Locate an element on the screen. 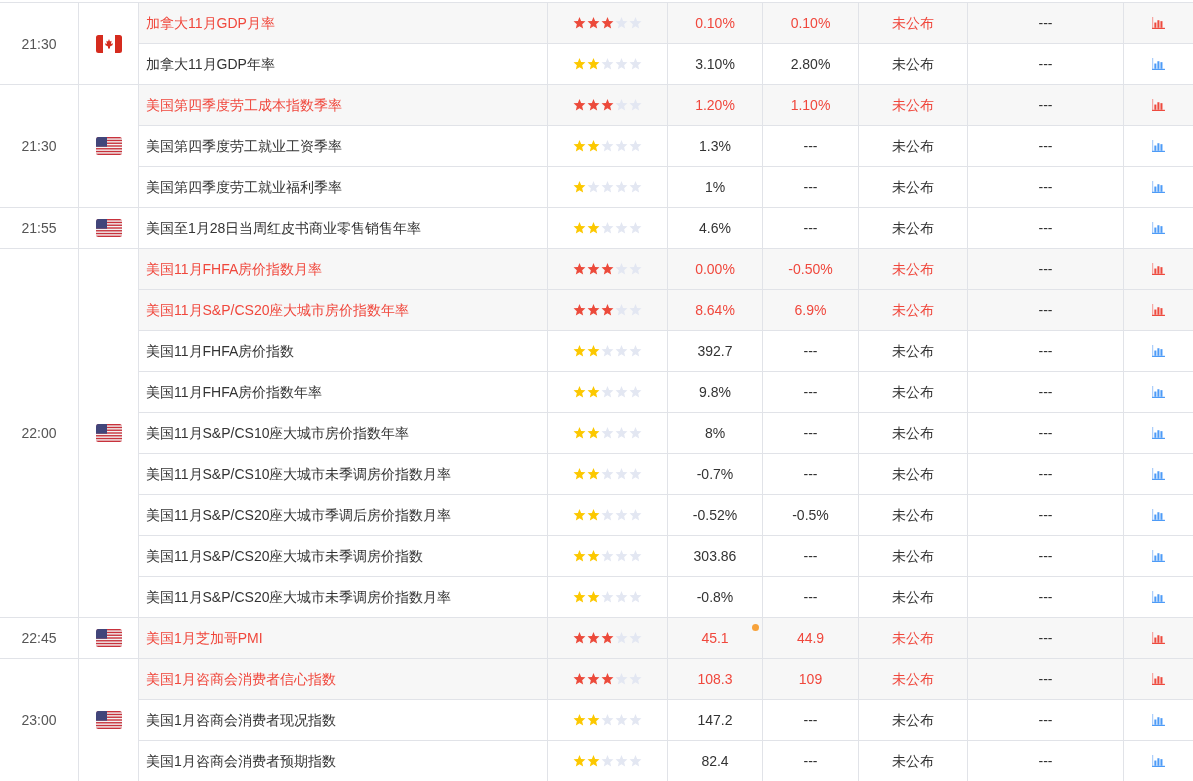 The image size is (1193, 781). event-name: 美国1月芝加哥PMI is located at coordinates (204, 638).